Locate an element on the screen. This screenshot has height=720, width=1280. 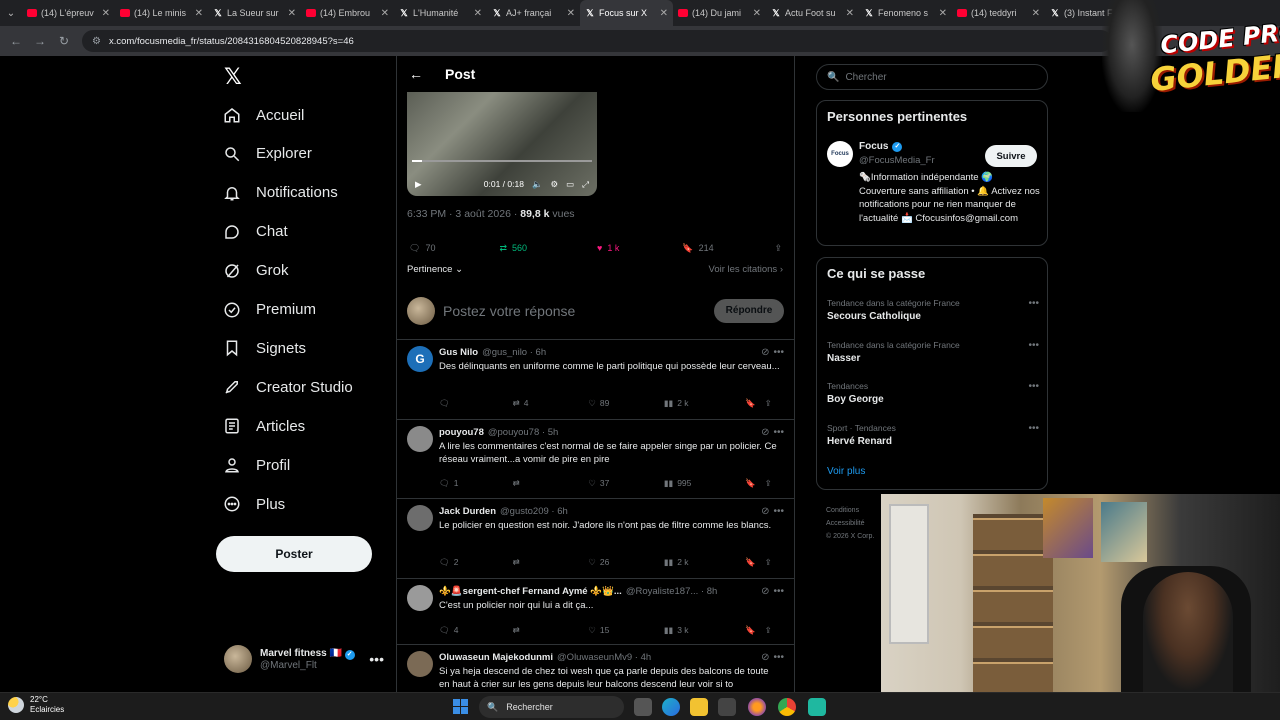
browser-tab: (14) L'épreuv ✕ is located at coordinates (68, 13).